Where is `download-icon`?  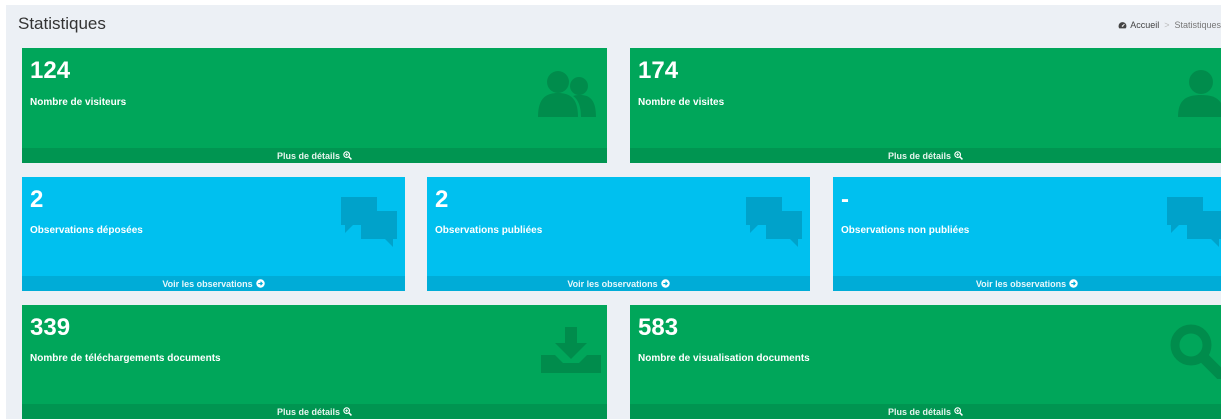
download-icon is located at coordinates (571, 350).